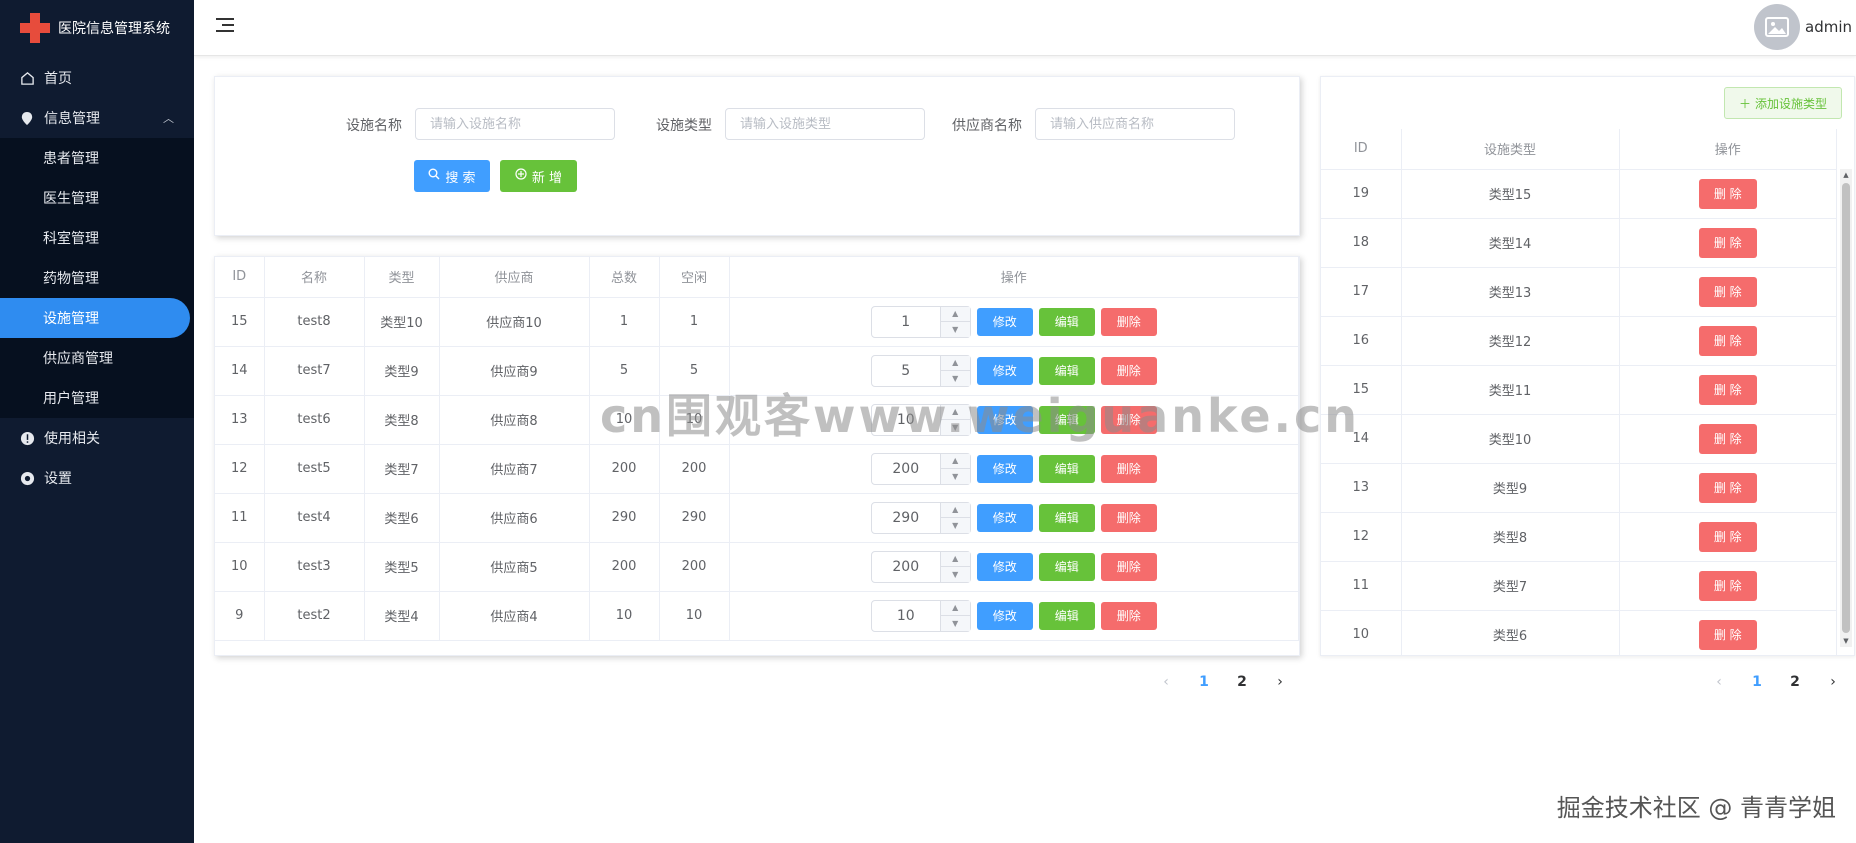 The height and width of the screenshot is (843, 1856). I want to click on stepper-value: 5, so click(906, 371).